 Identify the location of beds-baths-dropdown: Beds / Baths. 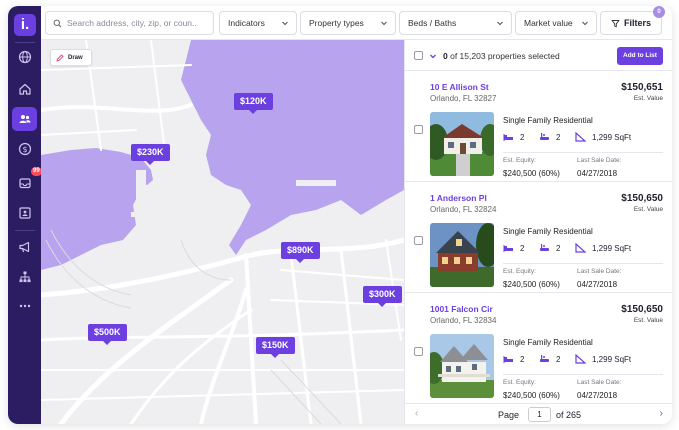
(455, 23).